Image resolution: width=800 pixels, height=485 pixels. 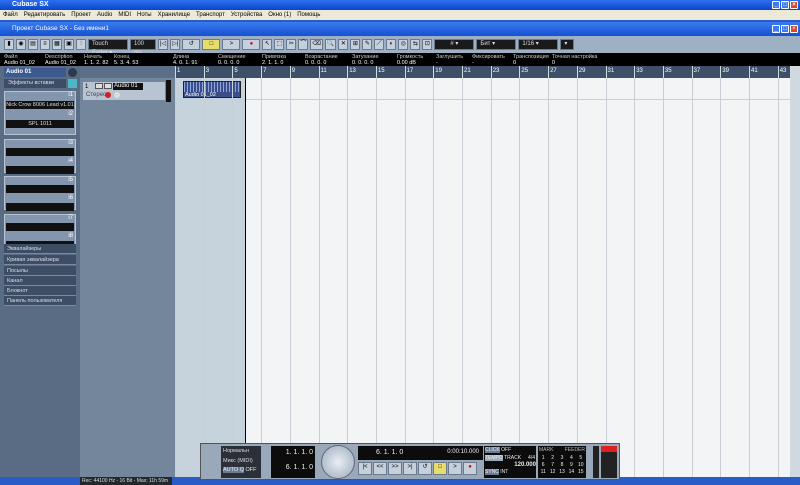 What do you see at coordinates (794, 5) in the screenshot?
I see `close-button: ×` at bounding box center [794, 5].